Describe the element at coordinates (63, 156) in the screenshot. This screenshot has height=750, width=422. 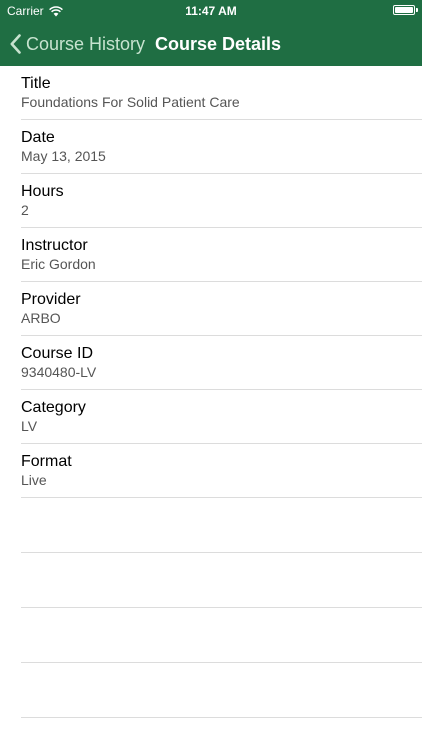
I see `detail-value: May 13, 2015` at that location.